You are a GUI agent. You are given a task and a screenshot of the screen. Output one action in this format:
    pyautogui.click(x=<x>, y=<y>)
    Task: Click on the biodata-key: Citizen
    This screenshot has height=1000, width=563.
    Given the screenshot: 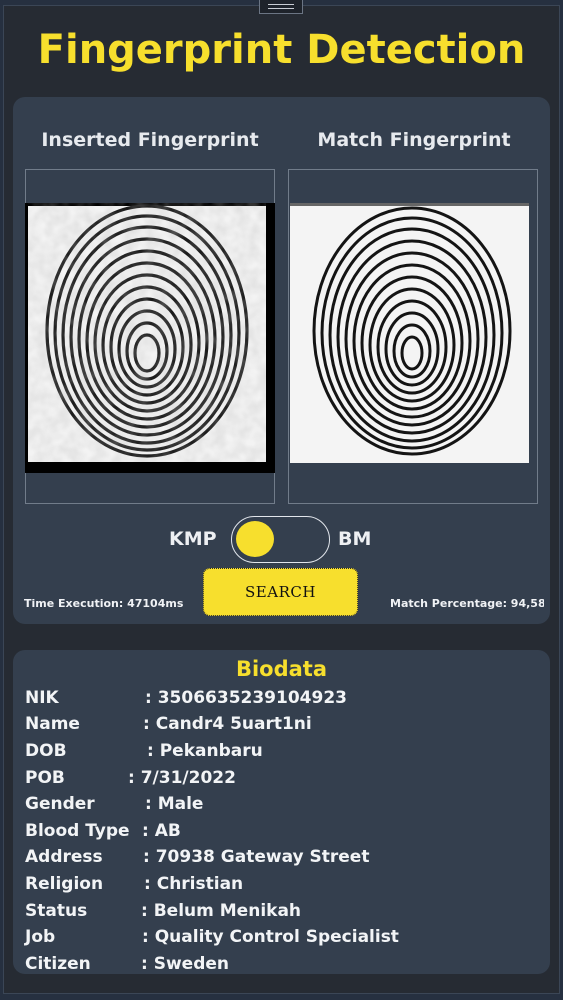 What is the action you would take?
    pyautogui.click(x=58, y=964)
    